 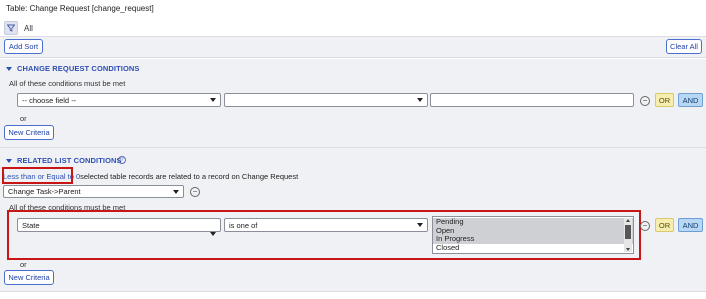 What do you see at coordinates (532, 100) in the screenshot?
I see `cr-value-input` at bounding box center [532, 100].